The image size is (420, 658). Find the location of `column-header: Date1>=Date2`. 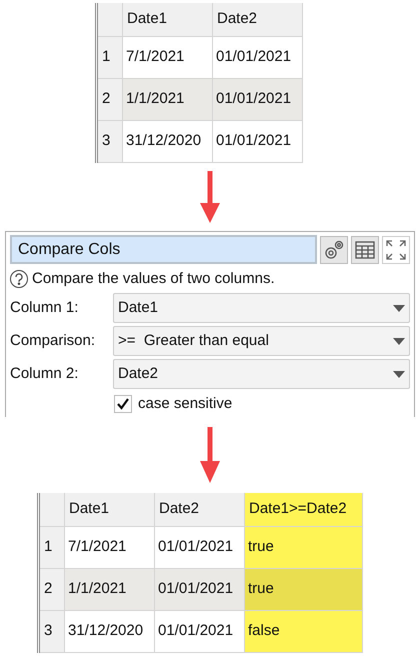

column-header: Date1>=Date2 is located at coordinates (304, 510).